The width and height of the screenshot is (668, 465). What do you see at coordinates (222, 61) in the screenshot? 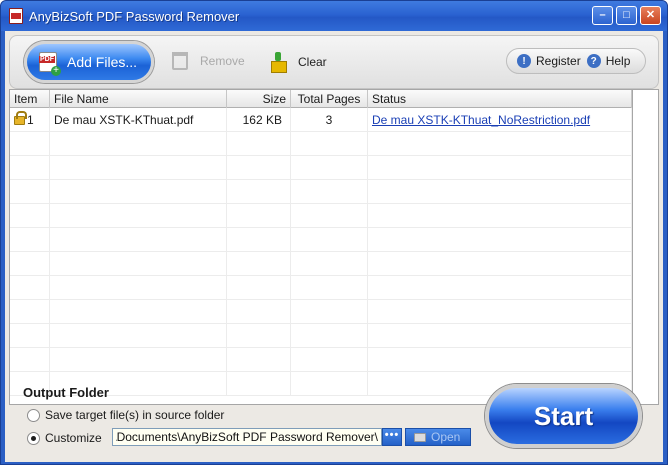
I see `remove-label: Remove` at bounding box center [222, 61].